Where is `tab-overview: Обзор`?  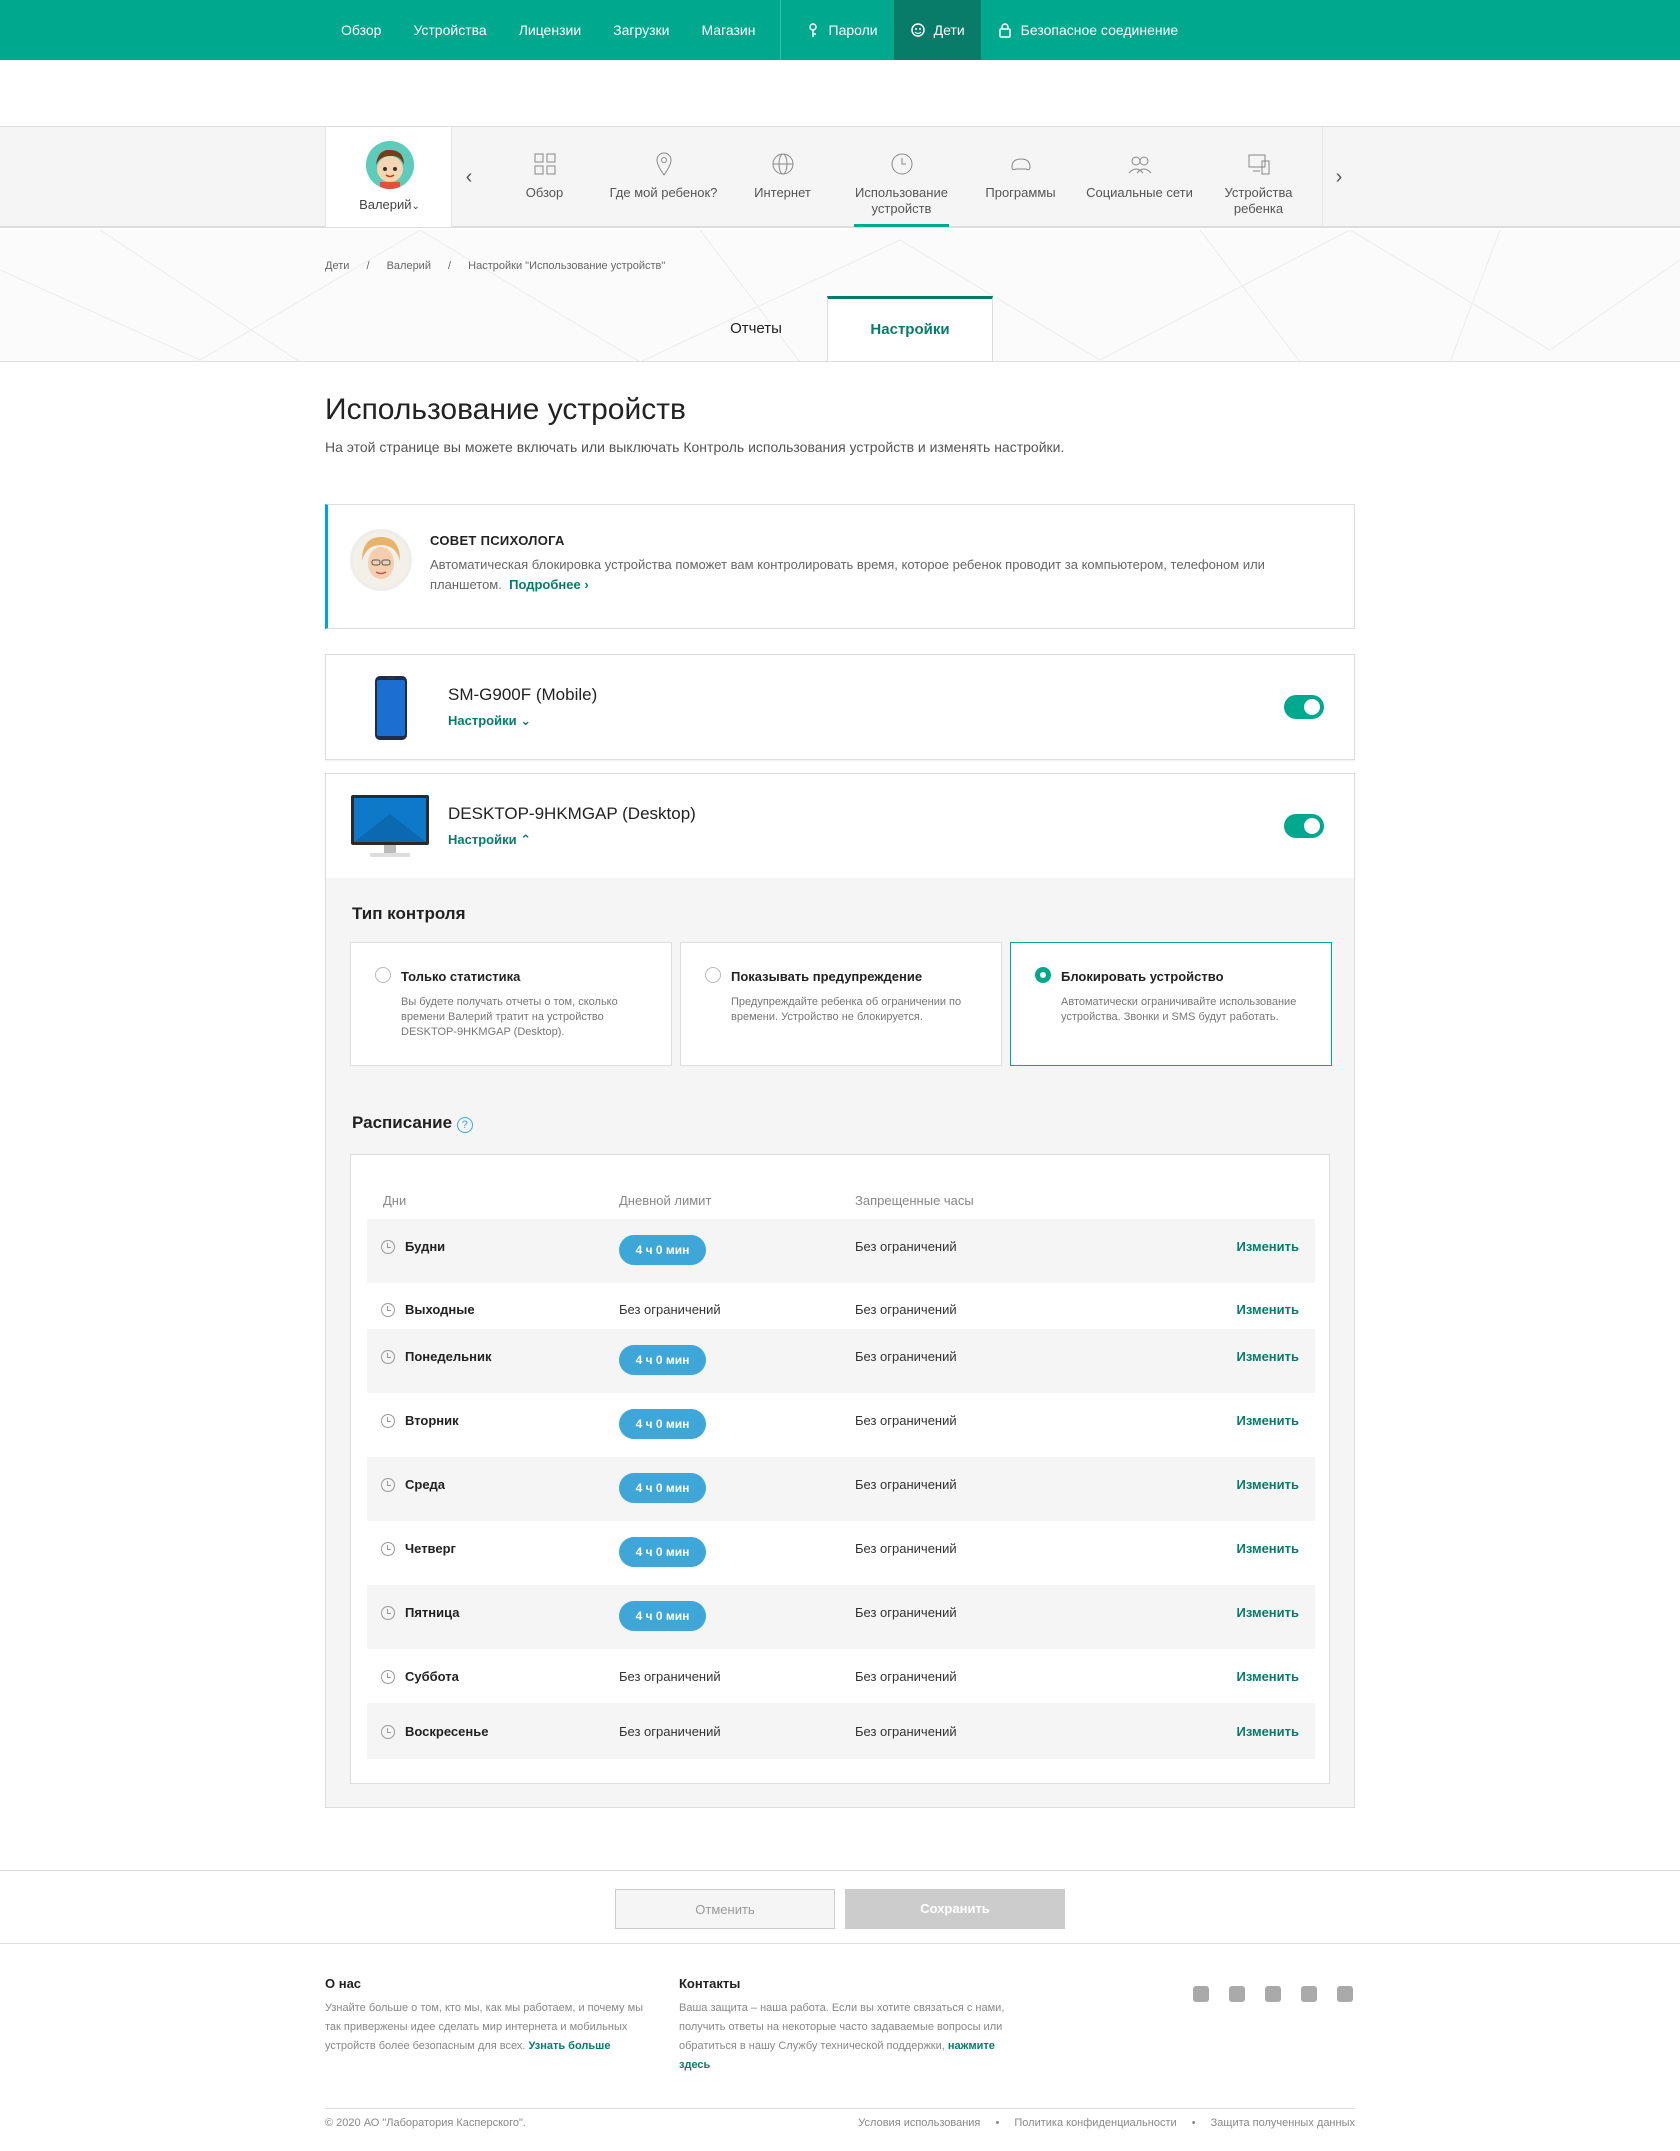
tab-overview: Обзор is located at coordinates (544, 177).